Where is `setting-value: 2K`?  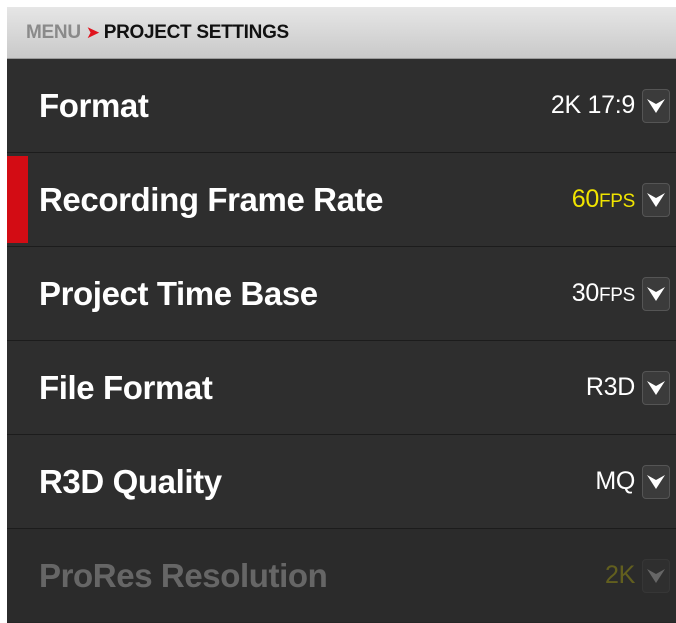 setting-value: 2K is located at coordinates (620, 575).